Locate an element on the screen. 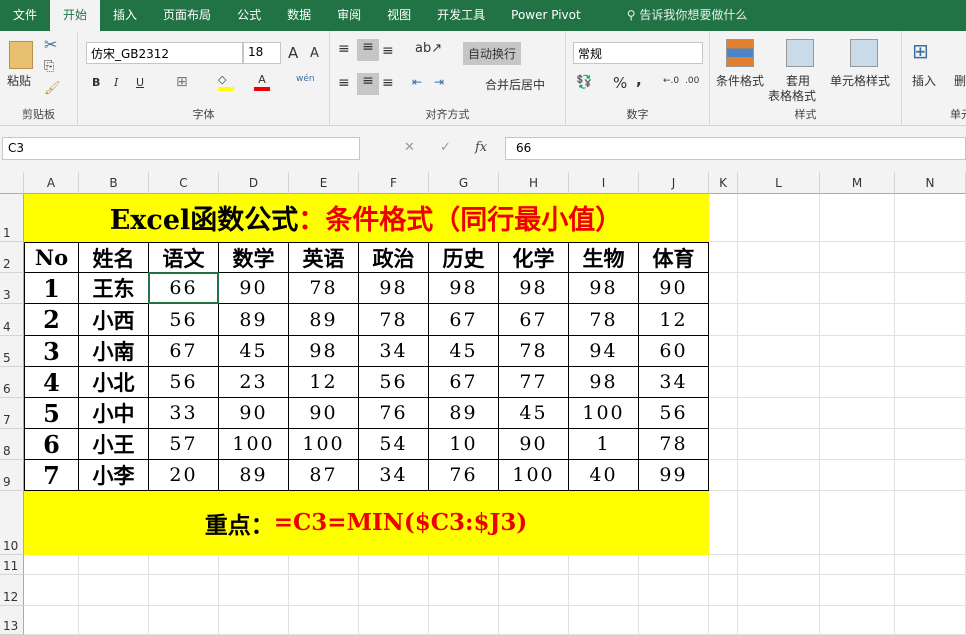  column-header-E: E is located at coordinates (324, 183).